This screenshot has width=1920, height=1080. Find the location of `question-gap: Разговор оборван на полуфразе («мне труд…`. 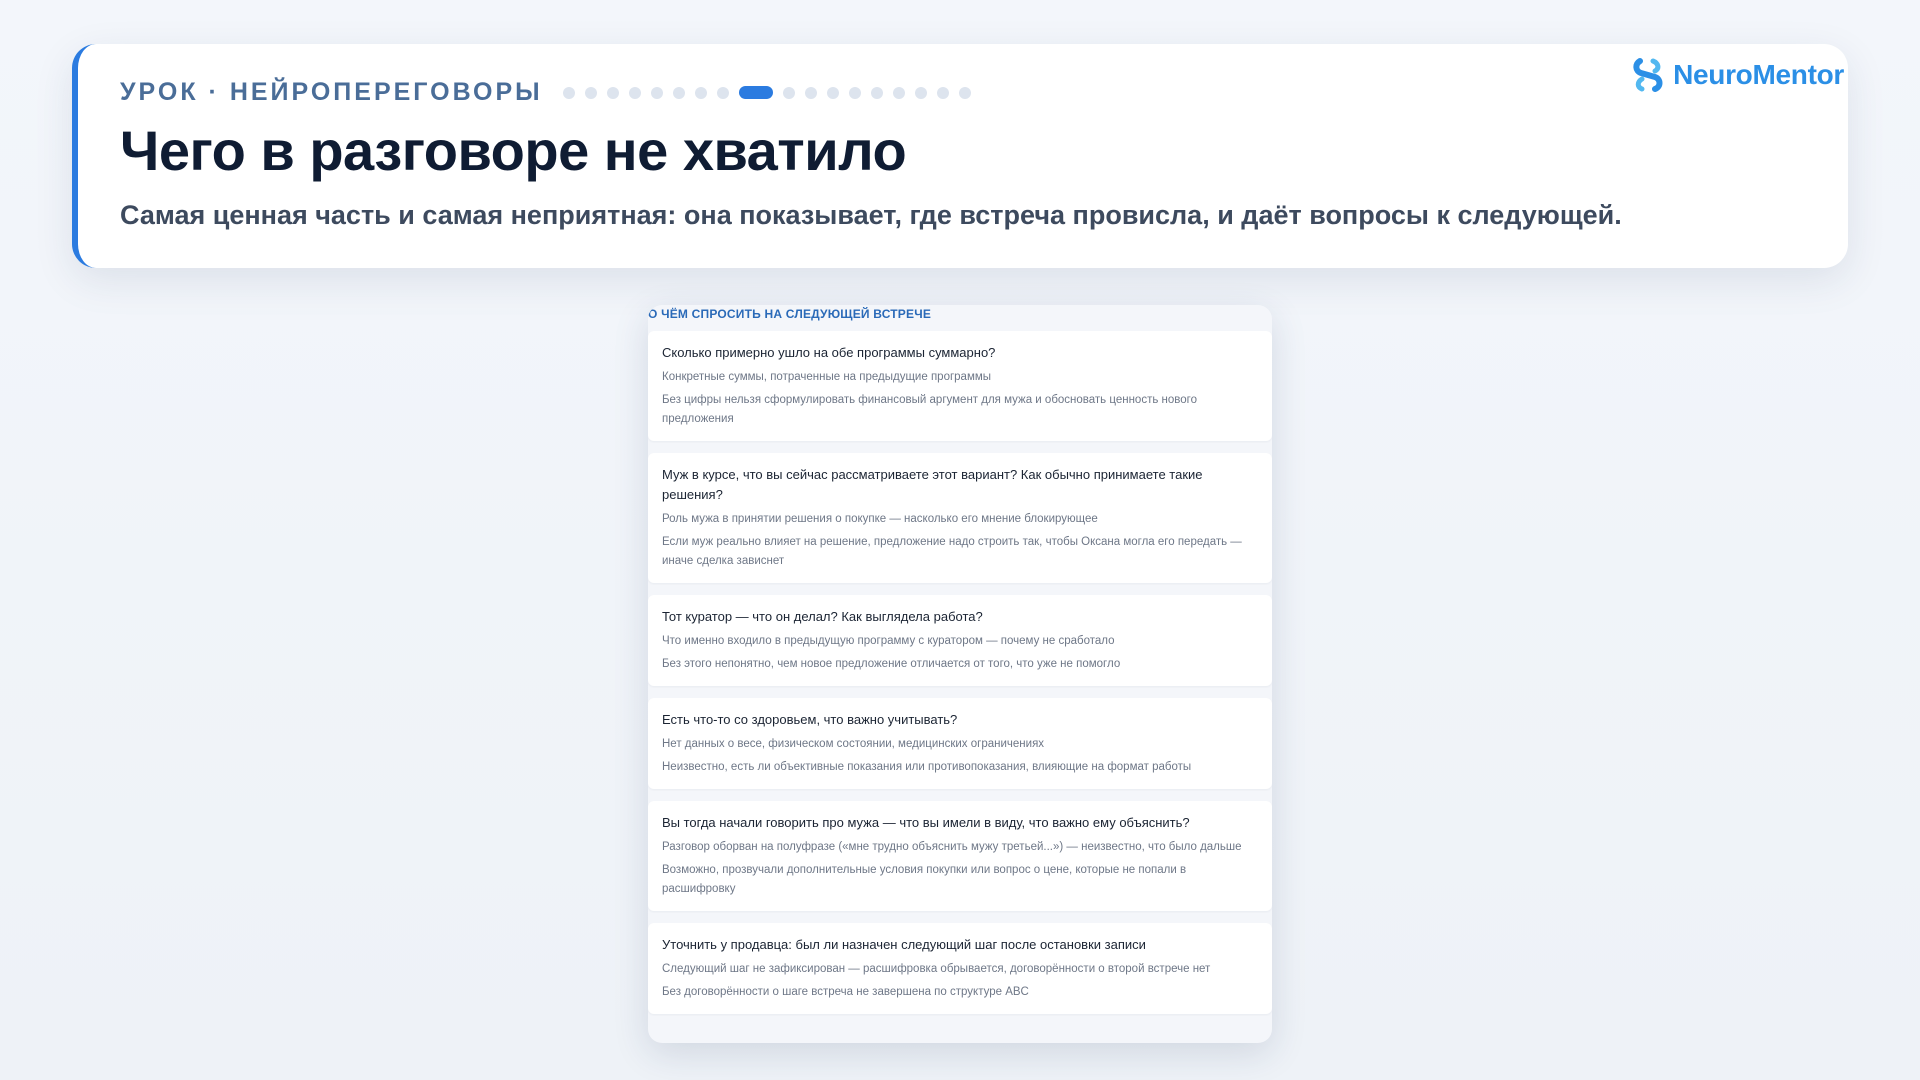

question-gap: Разговор оборван на полуфразе («мне труд… is located at coordinates (952, 847).